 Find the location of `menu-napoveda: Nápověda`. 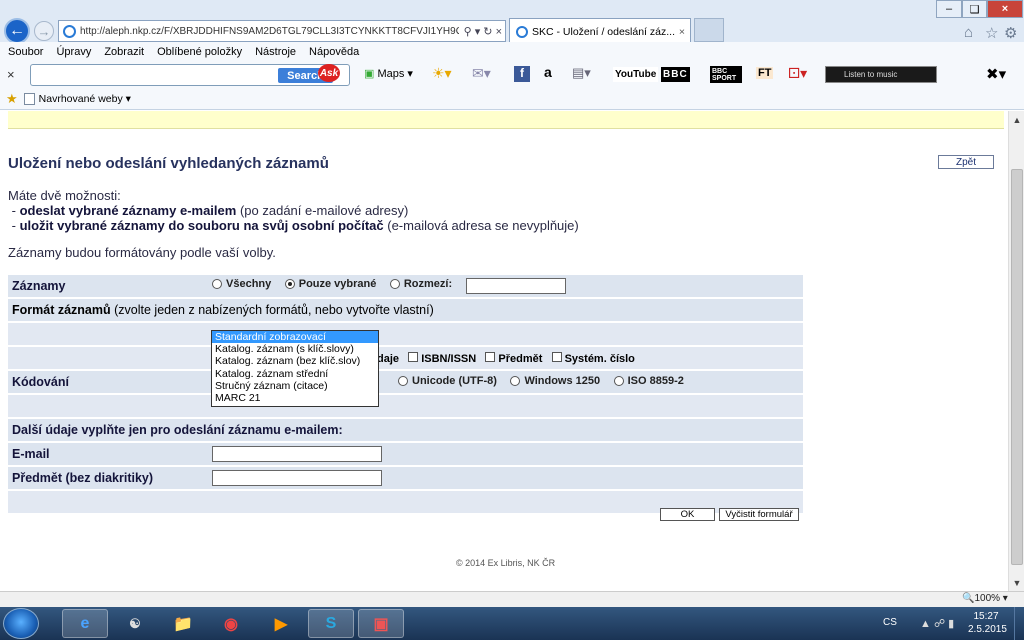

menu-napoveda: Nápověda is located at coordinates (334, 52).